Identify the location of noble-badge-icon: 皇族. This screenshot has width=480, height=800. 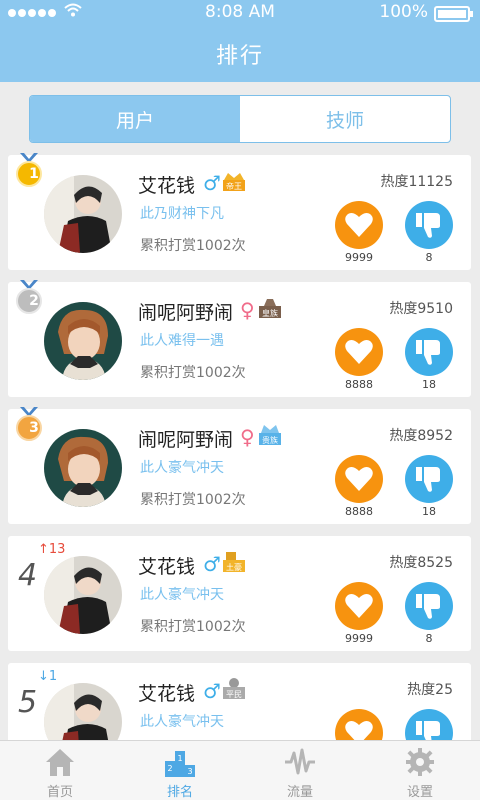
(270, 308).